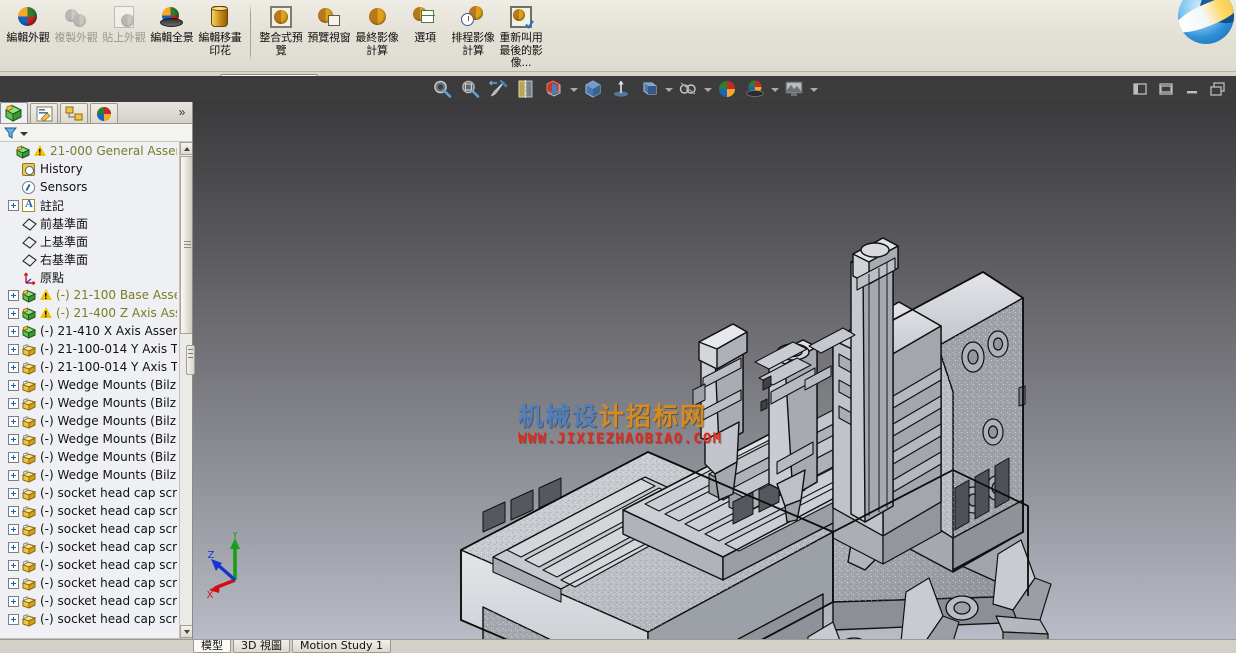 The image size is (1236, 653). What do you see at coordinates (220, 44) in the screenshot?
I see `edit-decal-label: 編輯移畫印花` at bounding box center [220, 44].